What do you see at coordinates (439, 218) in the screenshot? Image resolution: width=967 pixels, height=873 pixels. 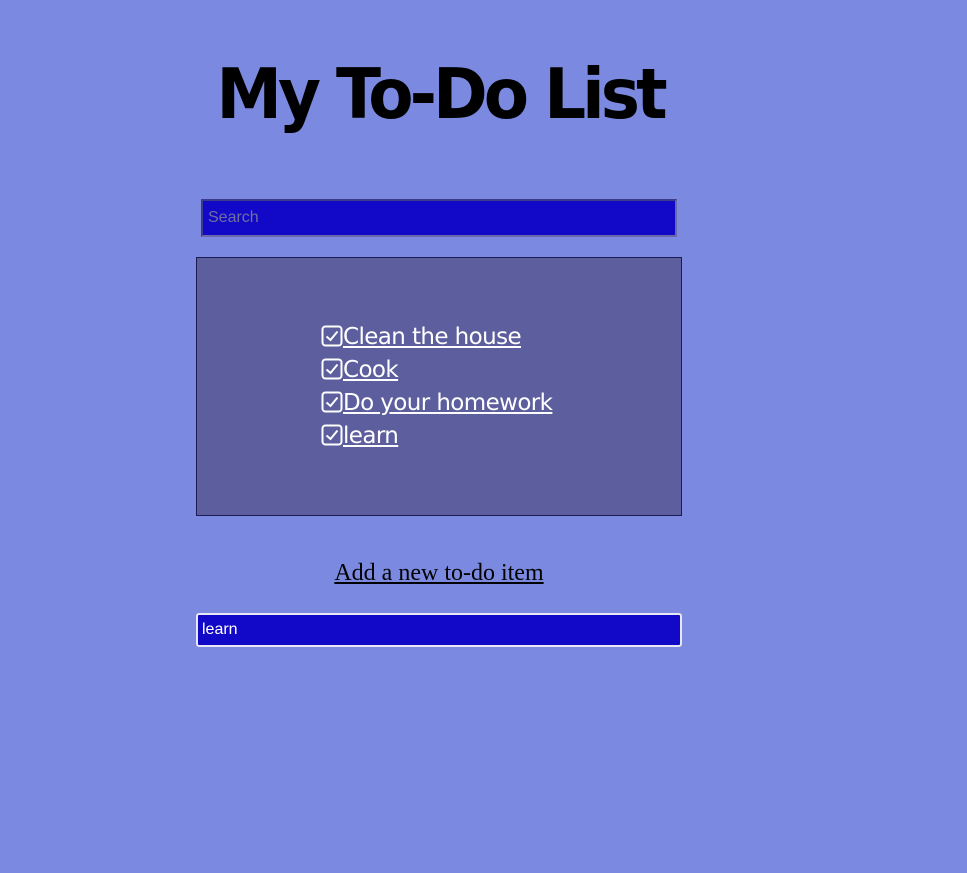 I see `search-input` at bounding box center [439, 218].